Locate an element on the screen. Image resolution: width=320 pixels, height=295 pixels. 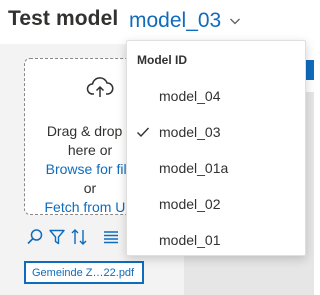
list-icon is located at coordinates (111, 237).